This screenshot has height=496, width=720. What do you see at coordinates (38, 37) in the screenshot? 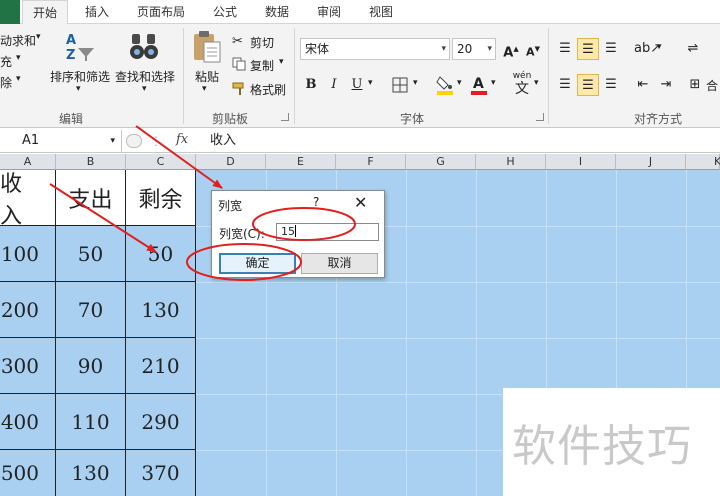
I see `autosum-dropdown-icon: ▾` at bounding box center [38, 37].